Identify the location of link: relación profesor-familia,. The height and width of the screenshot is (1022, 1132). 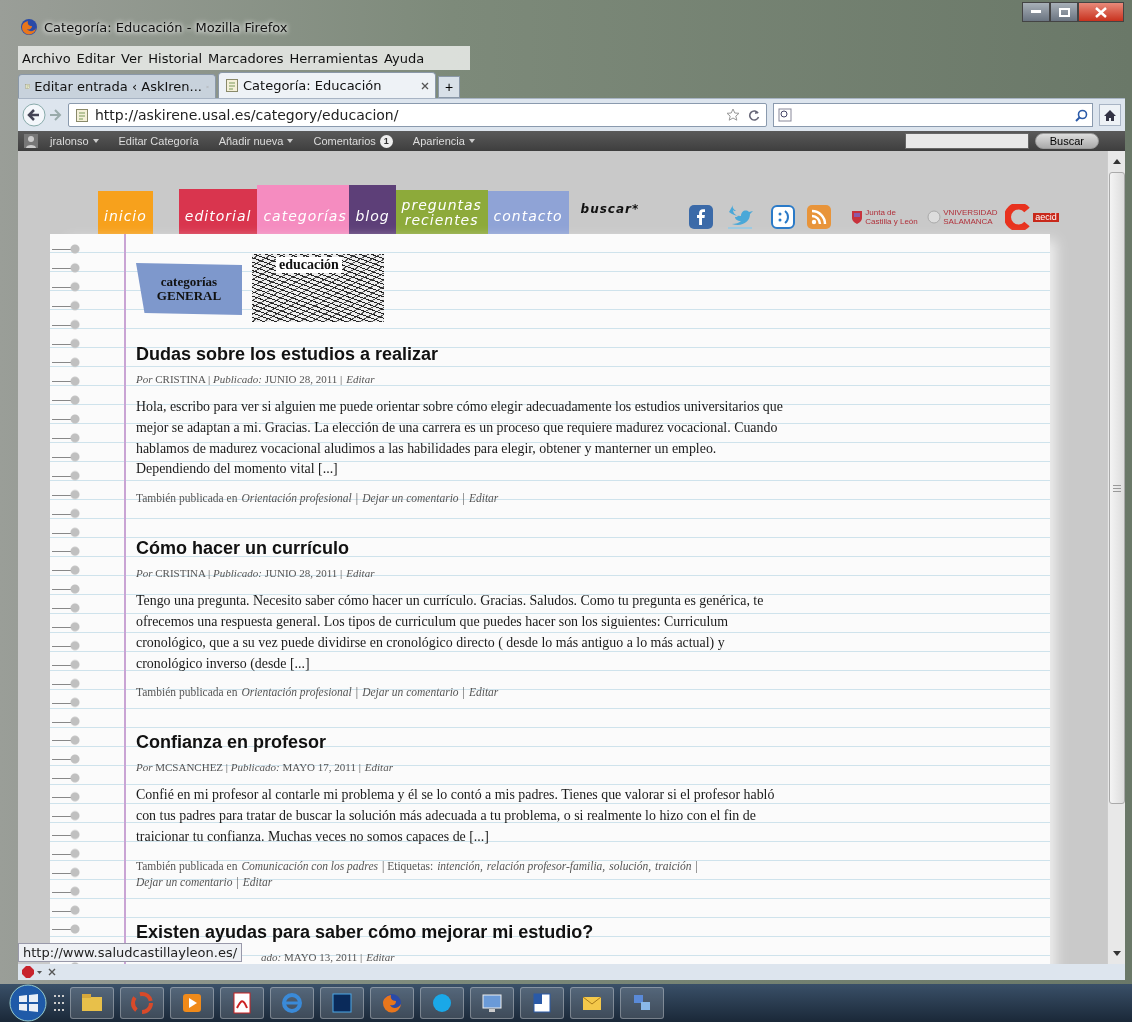
(546, 865).